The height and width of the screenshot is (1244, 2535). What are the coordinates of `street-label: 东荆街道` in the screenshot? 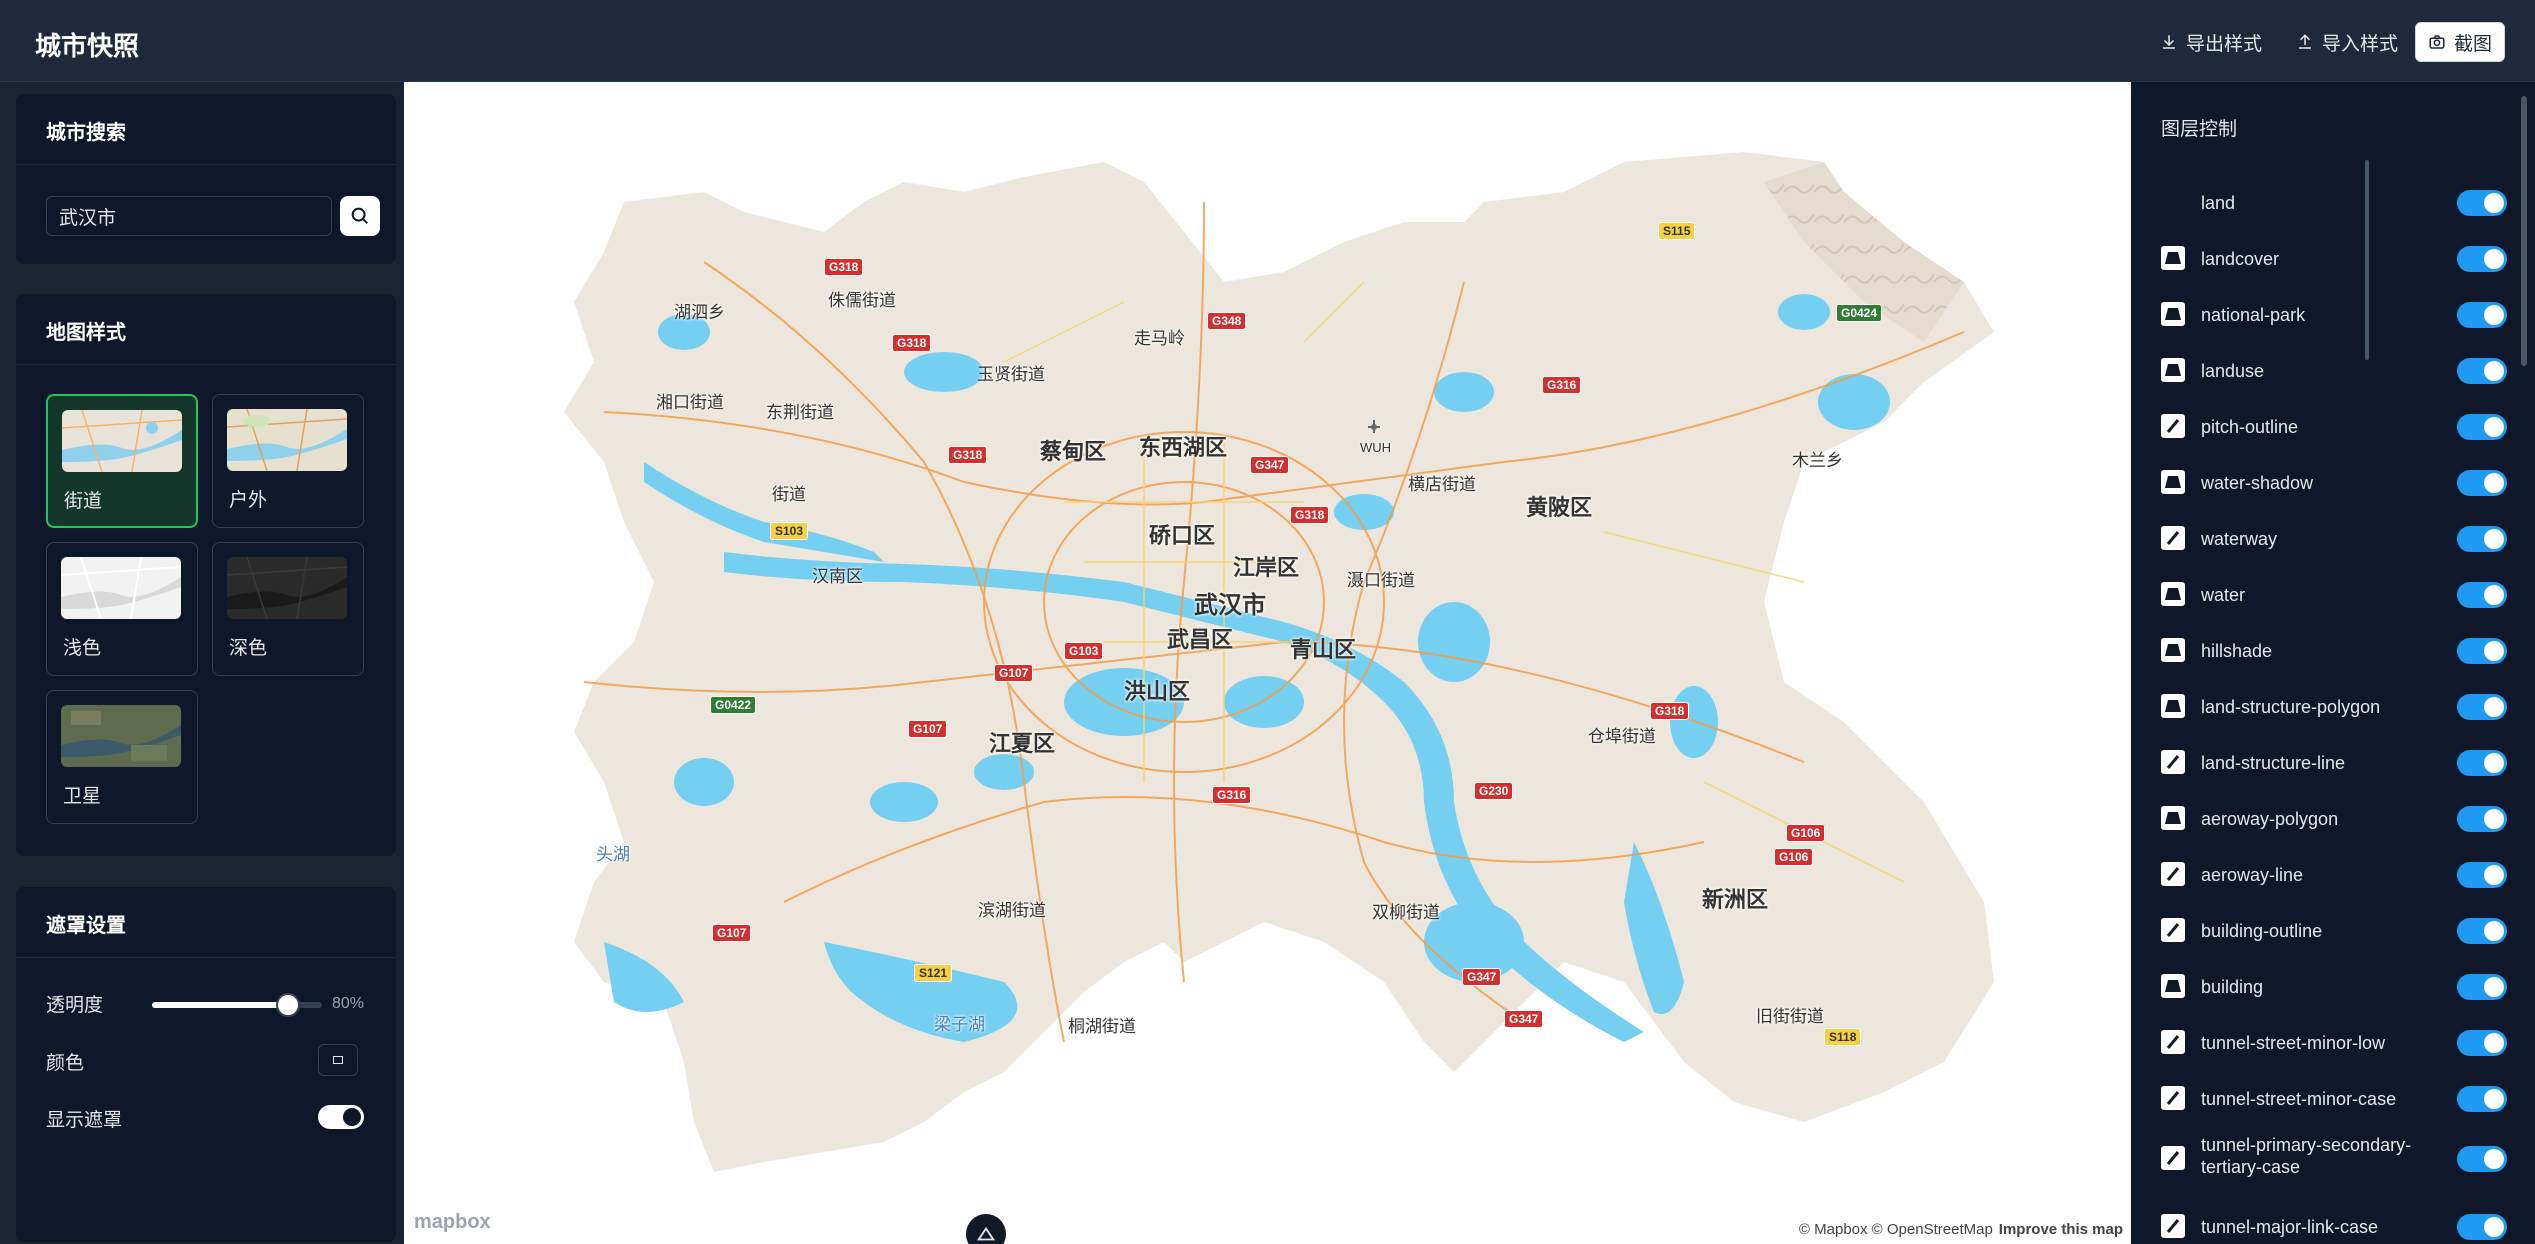 It's located at (800, 412).